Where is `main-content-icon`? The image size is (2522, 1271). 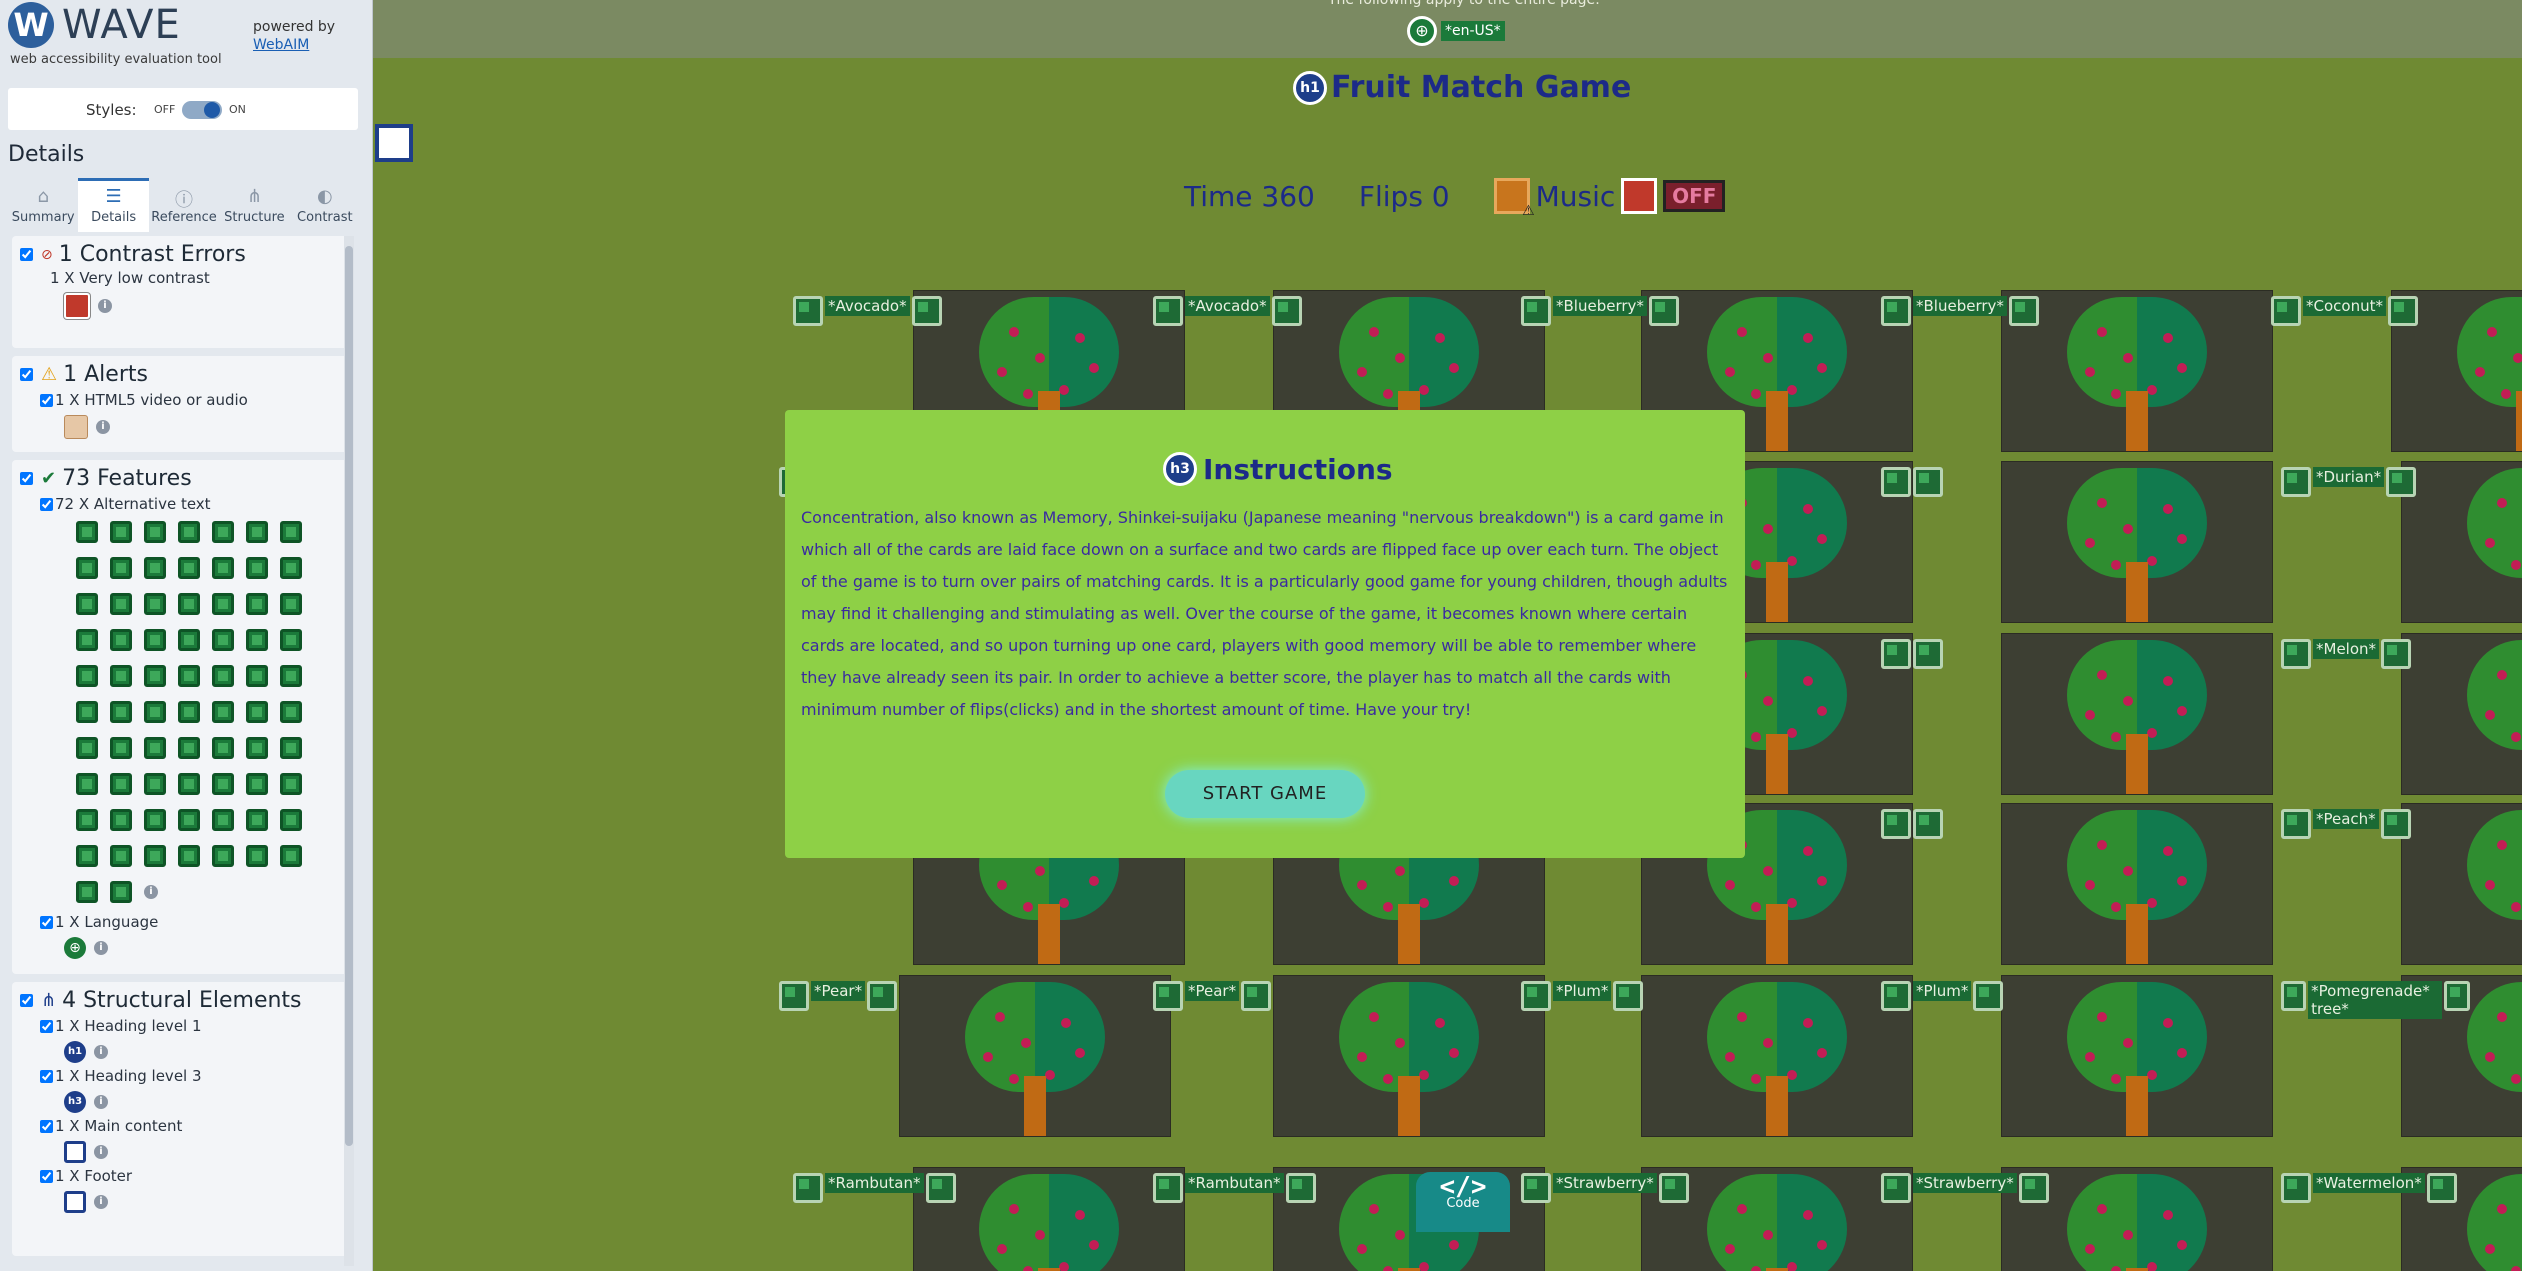
main-content-icon is located at coordinates (75, 1152).